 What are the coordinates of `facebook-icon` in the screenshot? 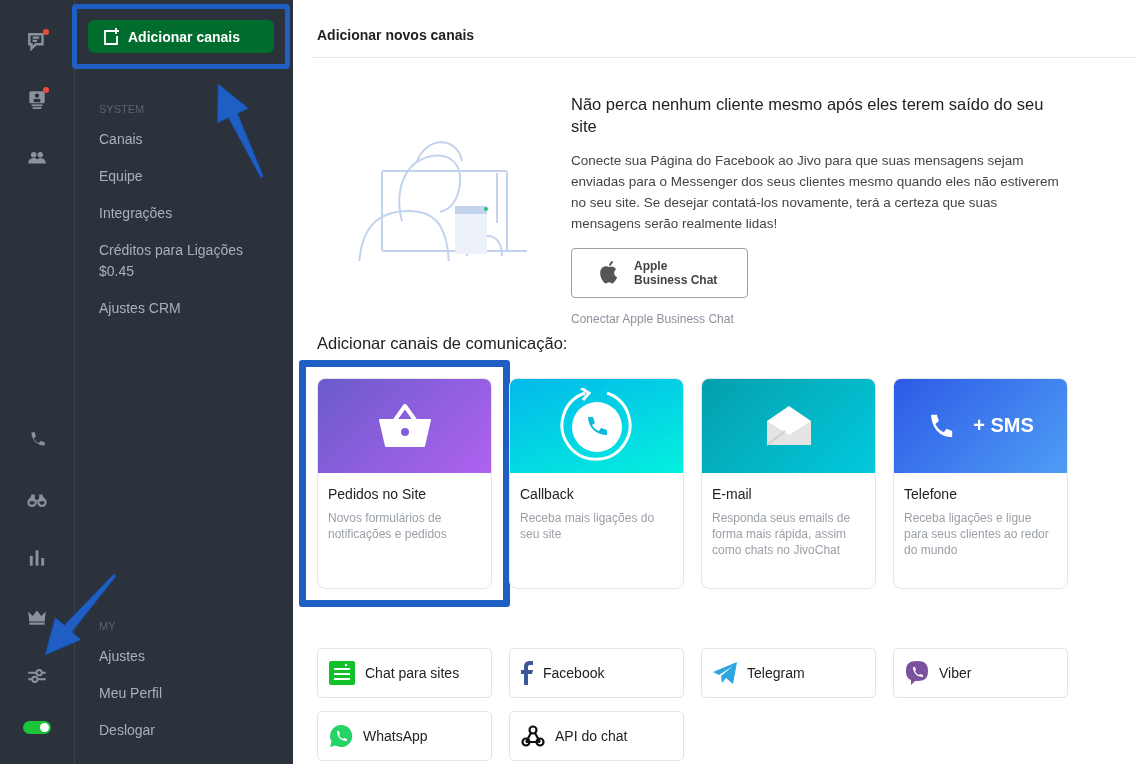 It's located at (527, 673).